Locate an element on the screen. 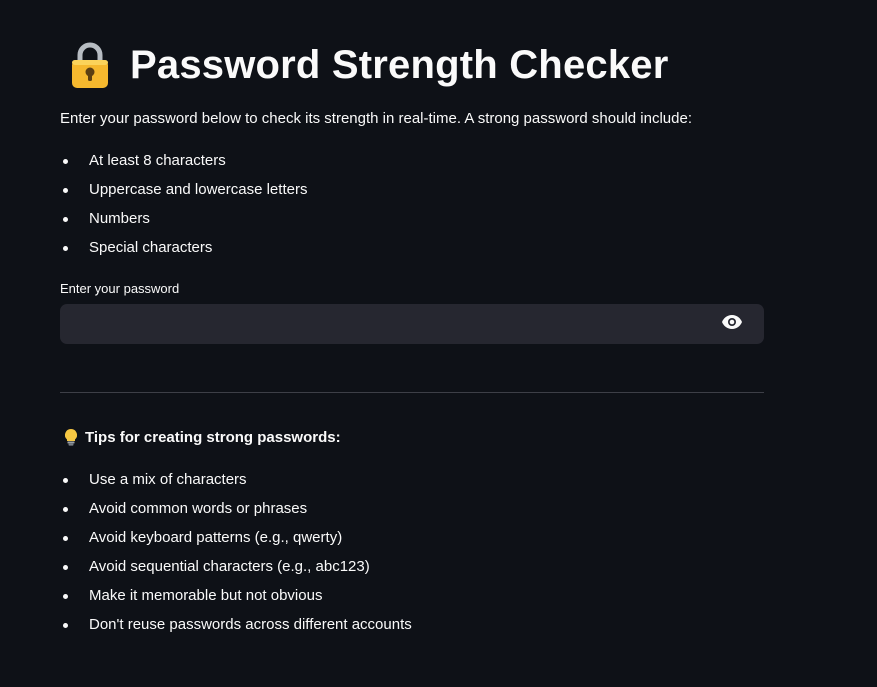 The width and height of the screenshot is (877, 687). tips-heading-text: Tips for creating strong passwords: is located at coordinates (213, 437).